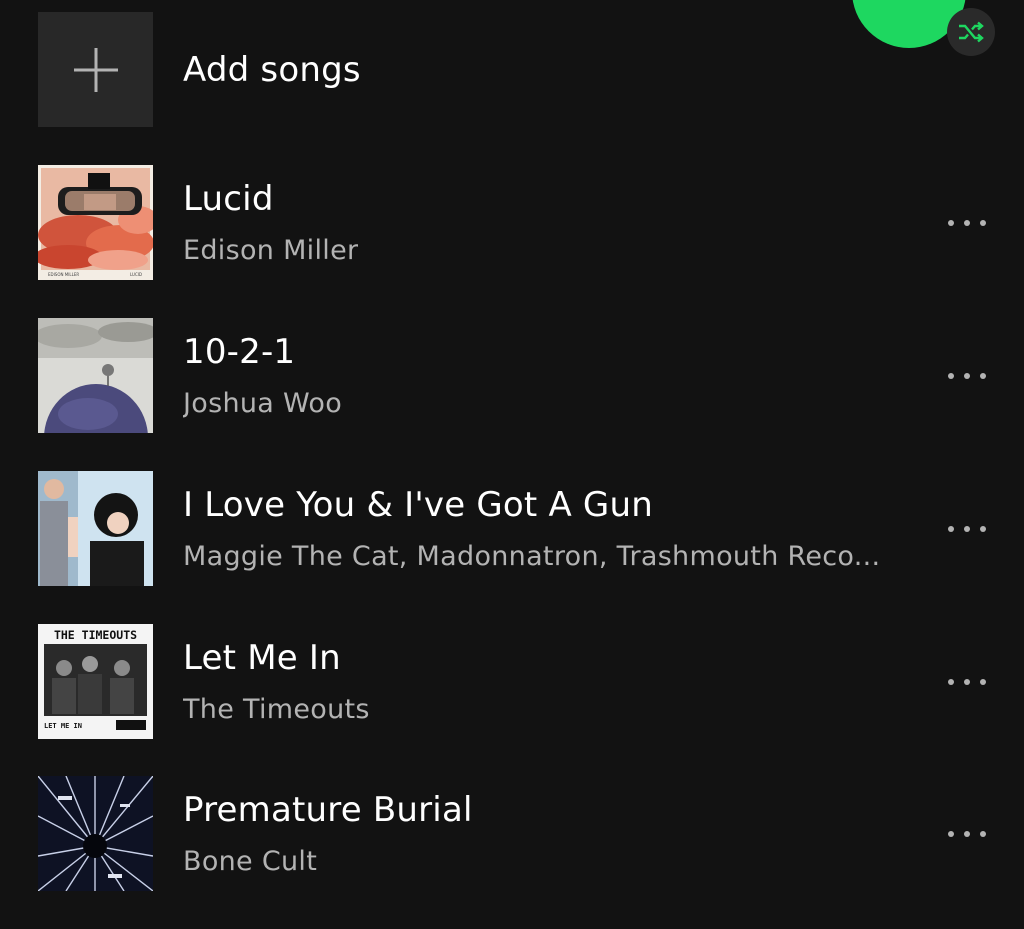 This screenshot has width=1024, height=929. Describe the element at coordinates (518, 833) in the screenshot. I see `track-row: Premature Burial Bone Cult` at that location.